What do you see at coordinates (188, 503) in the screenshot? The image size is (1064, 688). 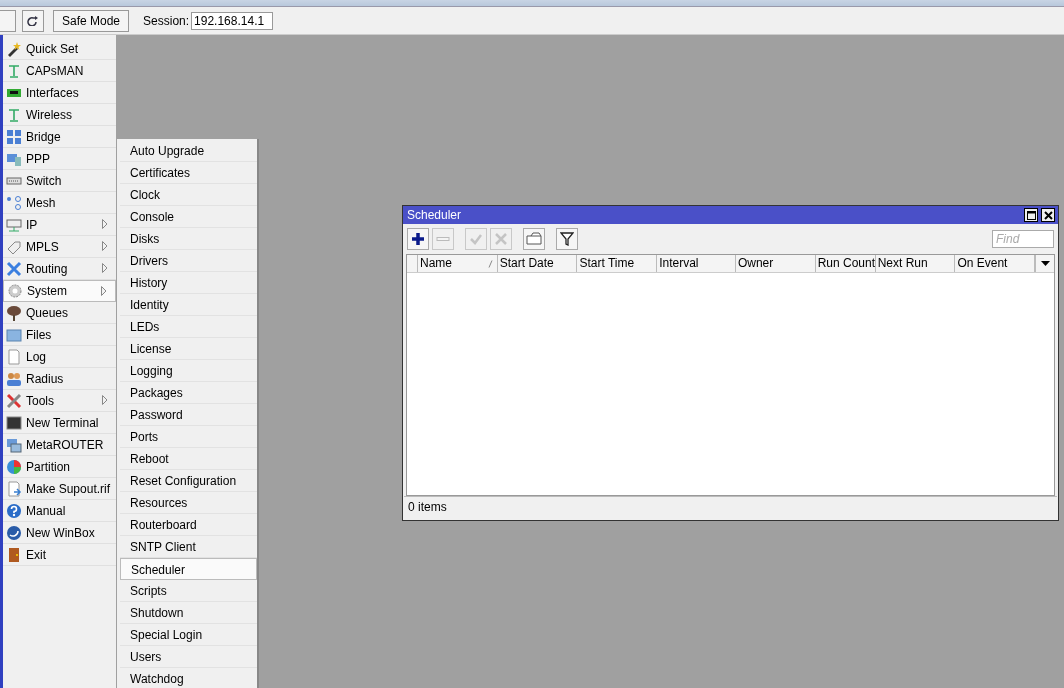 I see `submenu-item: Resources` at bounding box center [188, 503].